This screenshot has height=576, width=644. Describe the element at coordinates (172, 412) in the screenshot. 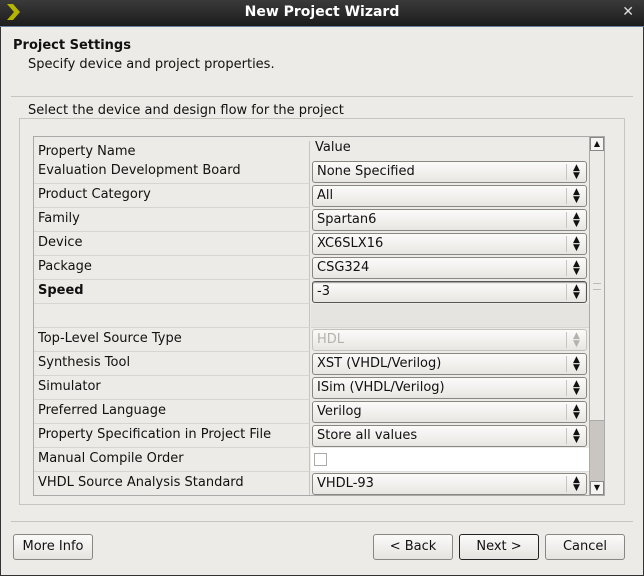

I see `property-name: Preferred Language` at that location.